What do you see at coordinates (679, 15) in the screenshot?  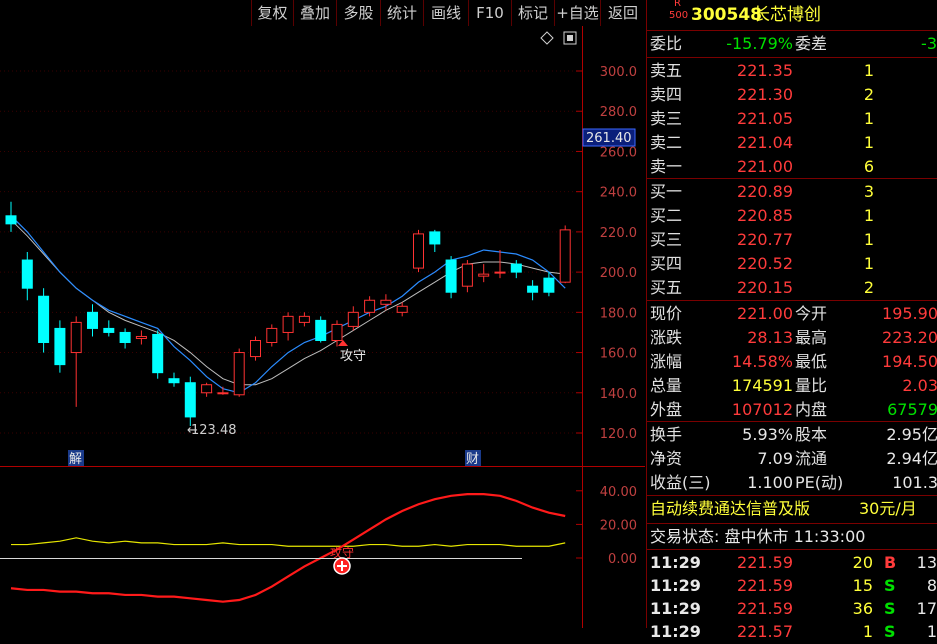 I see `index-badge-bottom: 500` at bounding box center [679, 15].